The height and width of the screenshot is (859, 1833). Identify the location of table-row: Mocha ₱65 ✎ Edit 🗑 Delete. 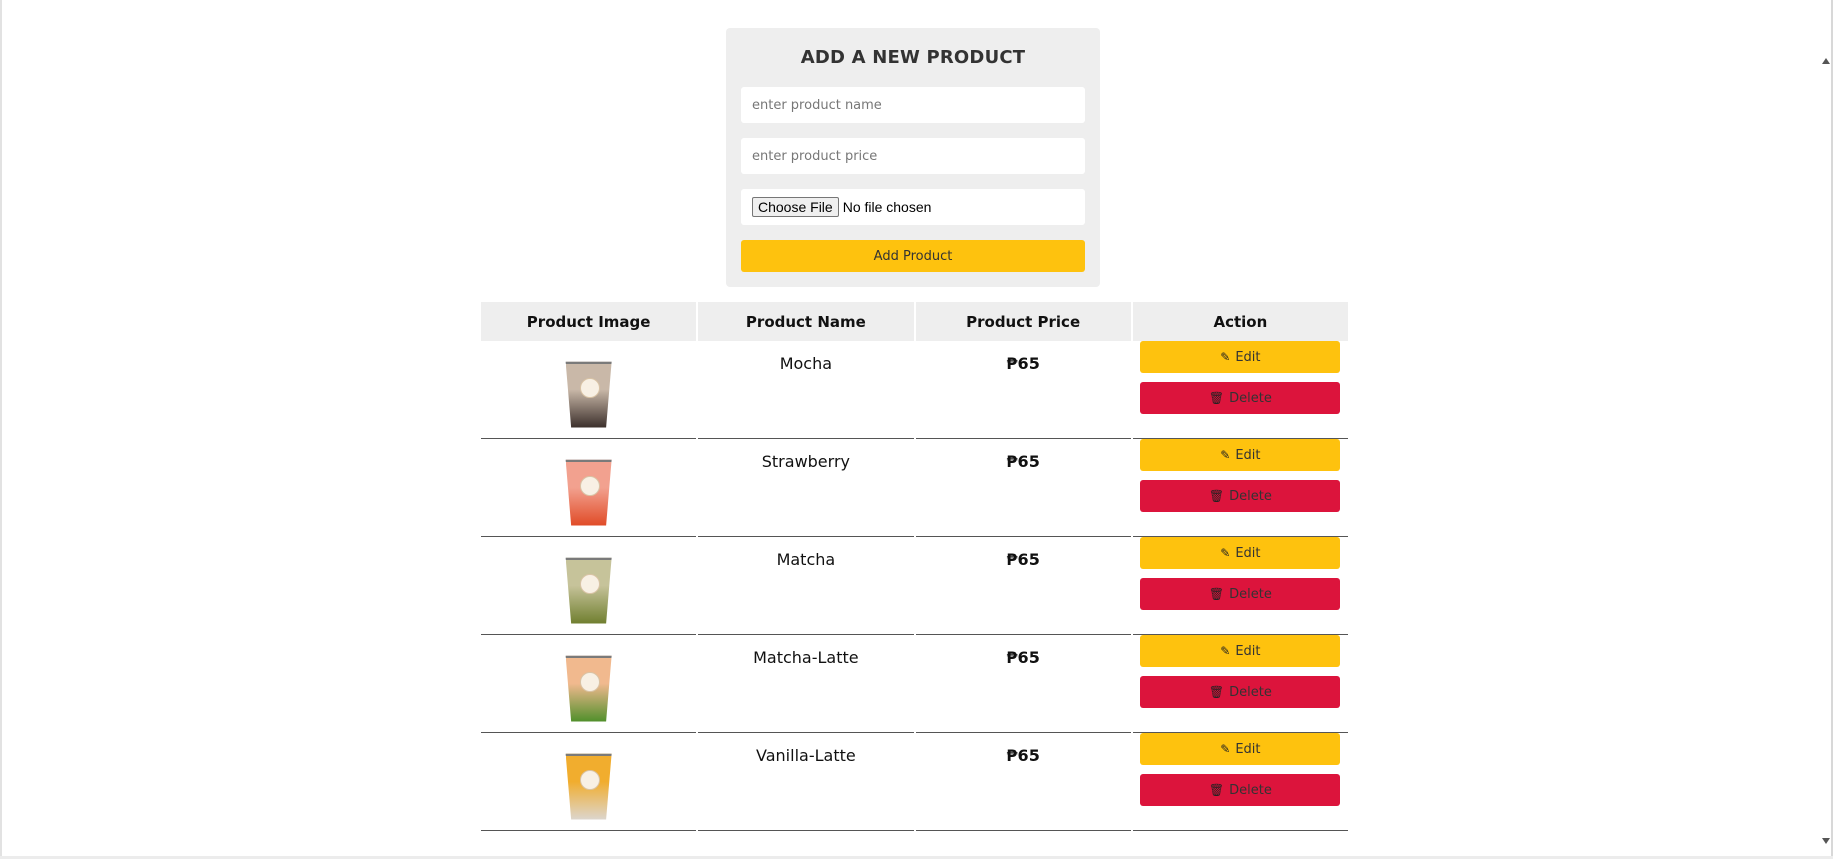
(914, 390).